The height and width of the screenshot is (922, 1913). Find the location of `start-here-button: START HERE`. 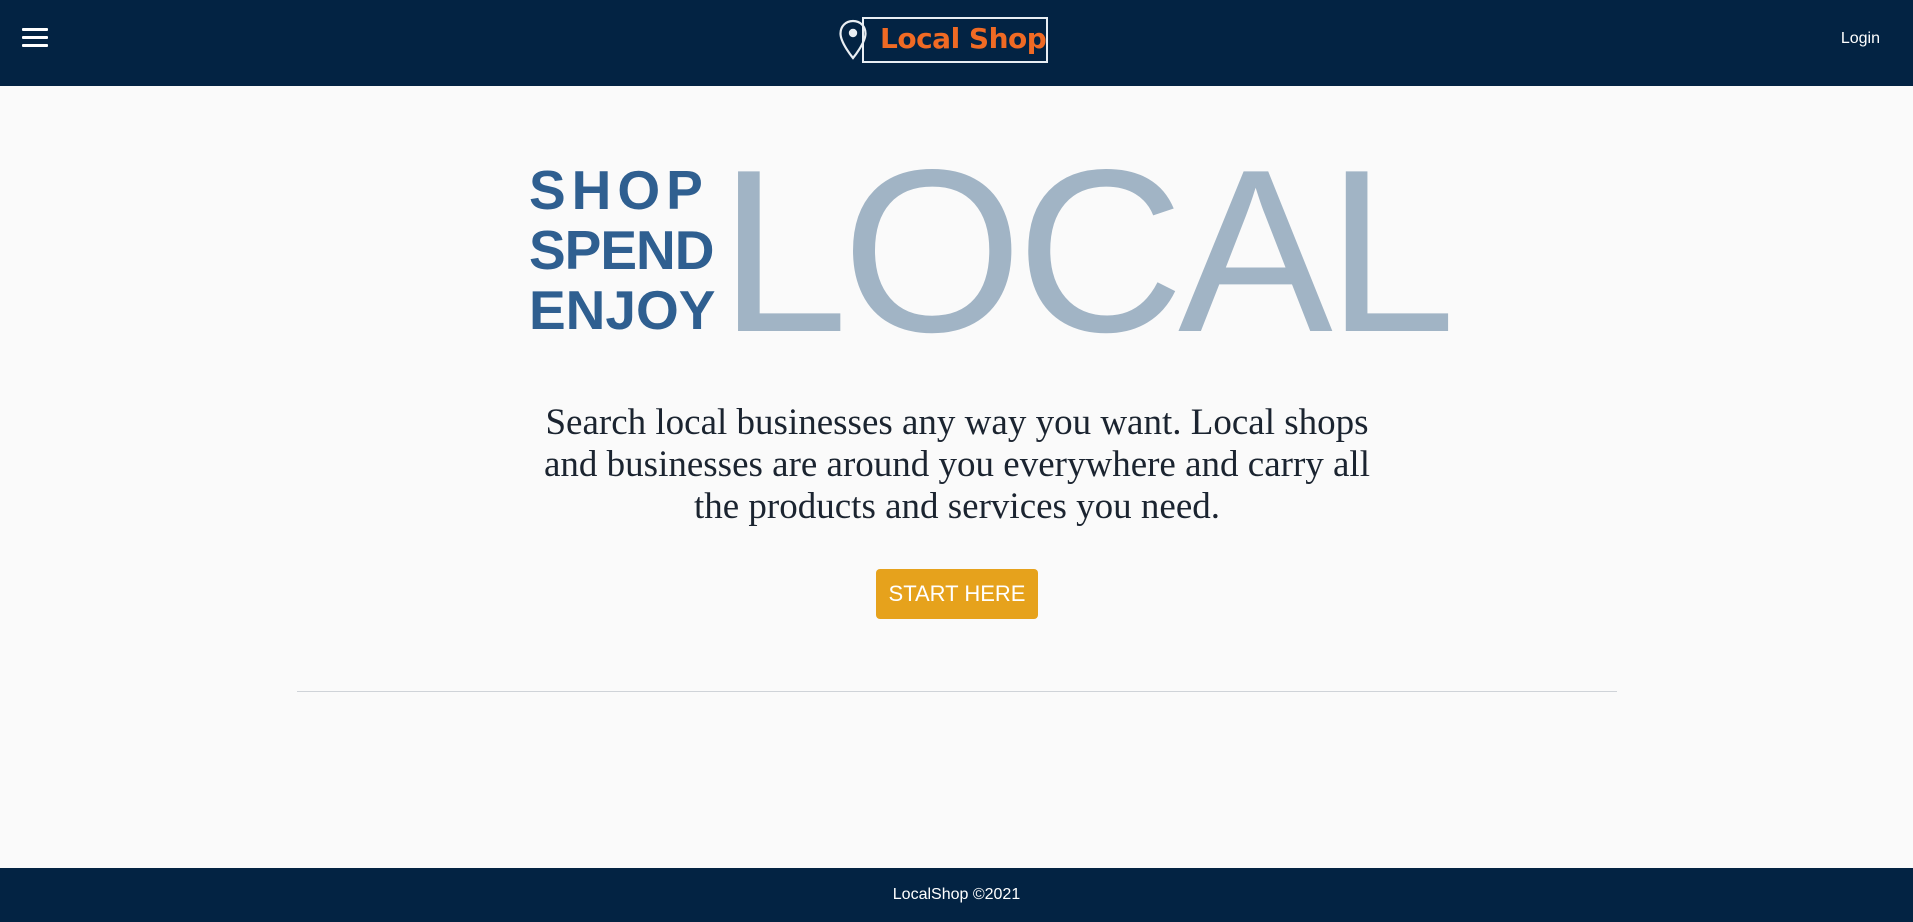

start-here-button: START HERE is located at coordinates (957, 594).